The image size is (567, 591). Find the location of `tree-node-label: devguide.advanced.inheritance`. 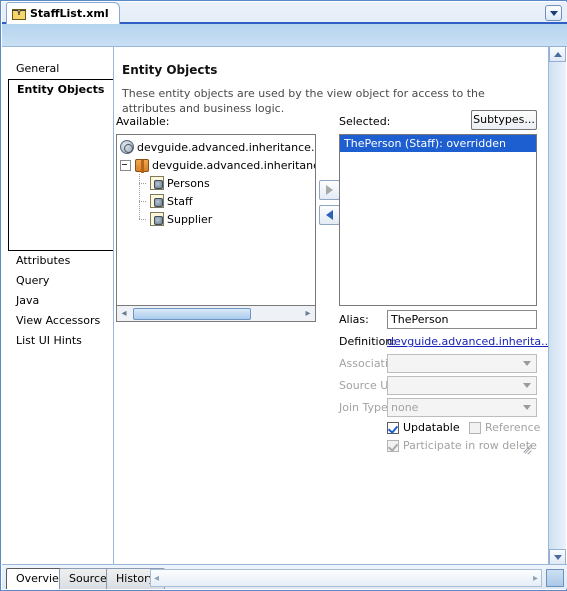

tree-node-label: devguide.advanced.inheritance is located at coordinates (234, 165).